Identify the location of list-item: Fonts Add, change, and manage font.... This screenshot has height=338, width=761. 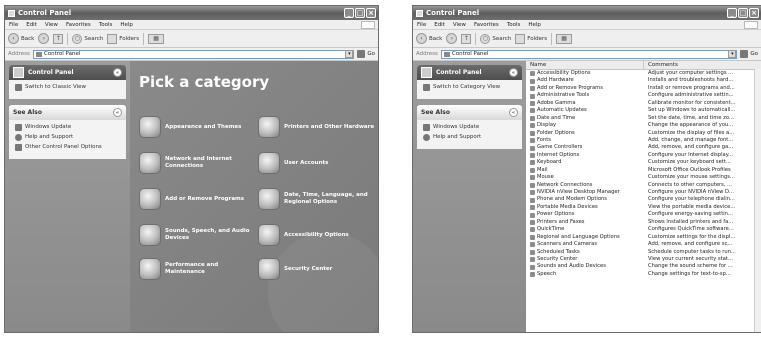
(643, 140).